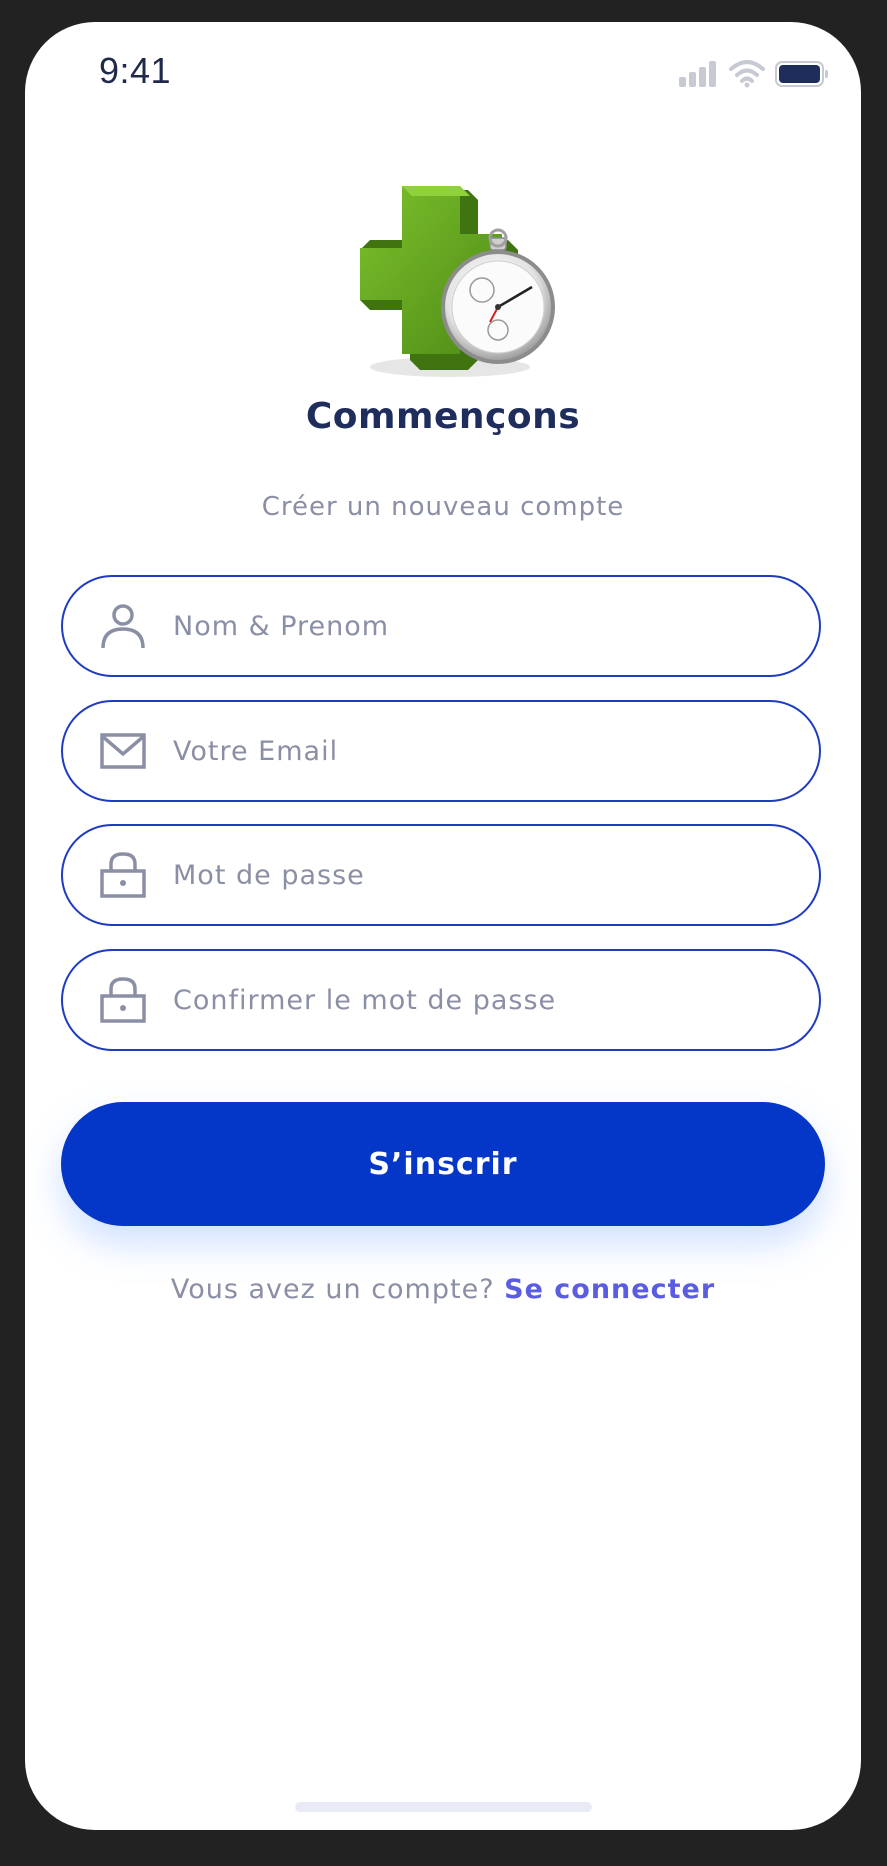  What do you see at coordinates (332, 1289) in the screenshot?
I see `login-prompt-text: Vous avez un compte?` at bounding box center [332, 1289].